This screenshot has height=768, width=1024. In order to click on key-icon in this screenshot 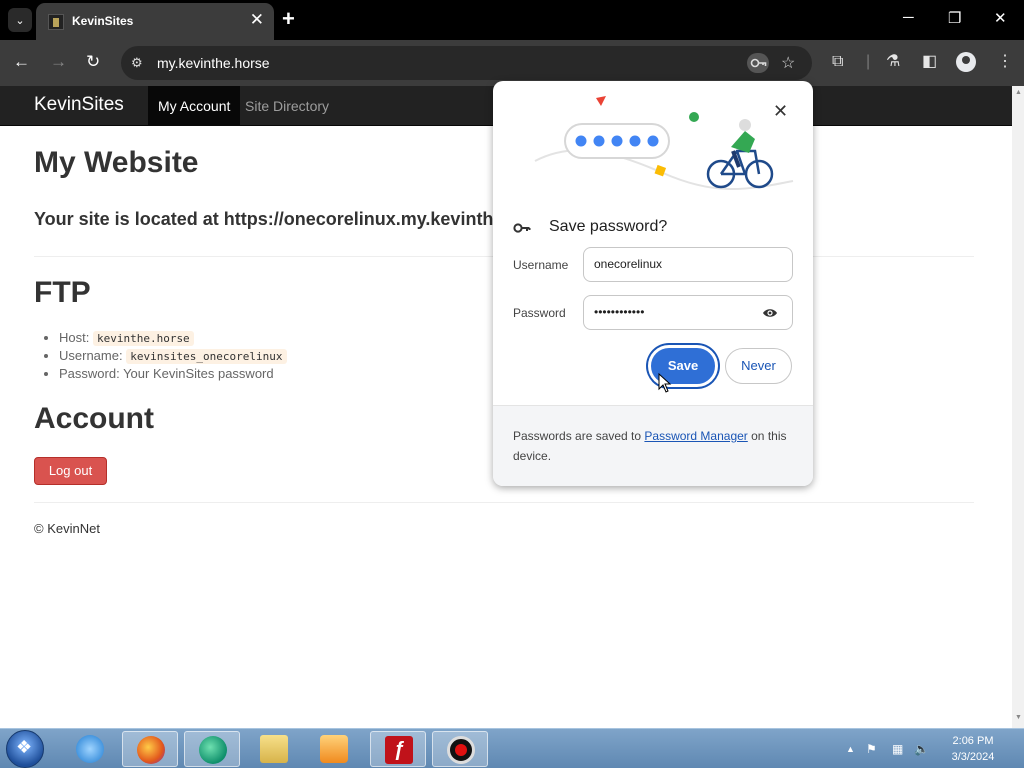, I will do `click(522, 228)`.